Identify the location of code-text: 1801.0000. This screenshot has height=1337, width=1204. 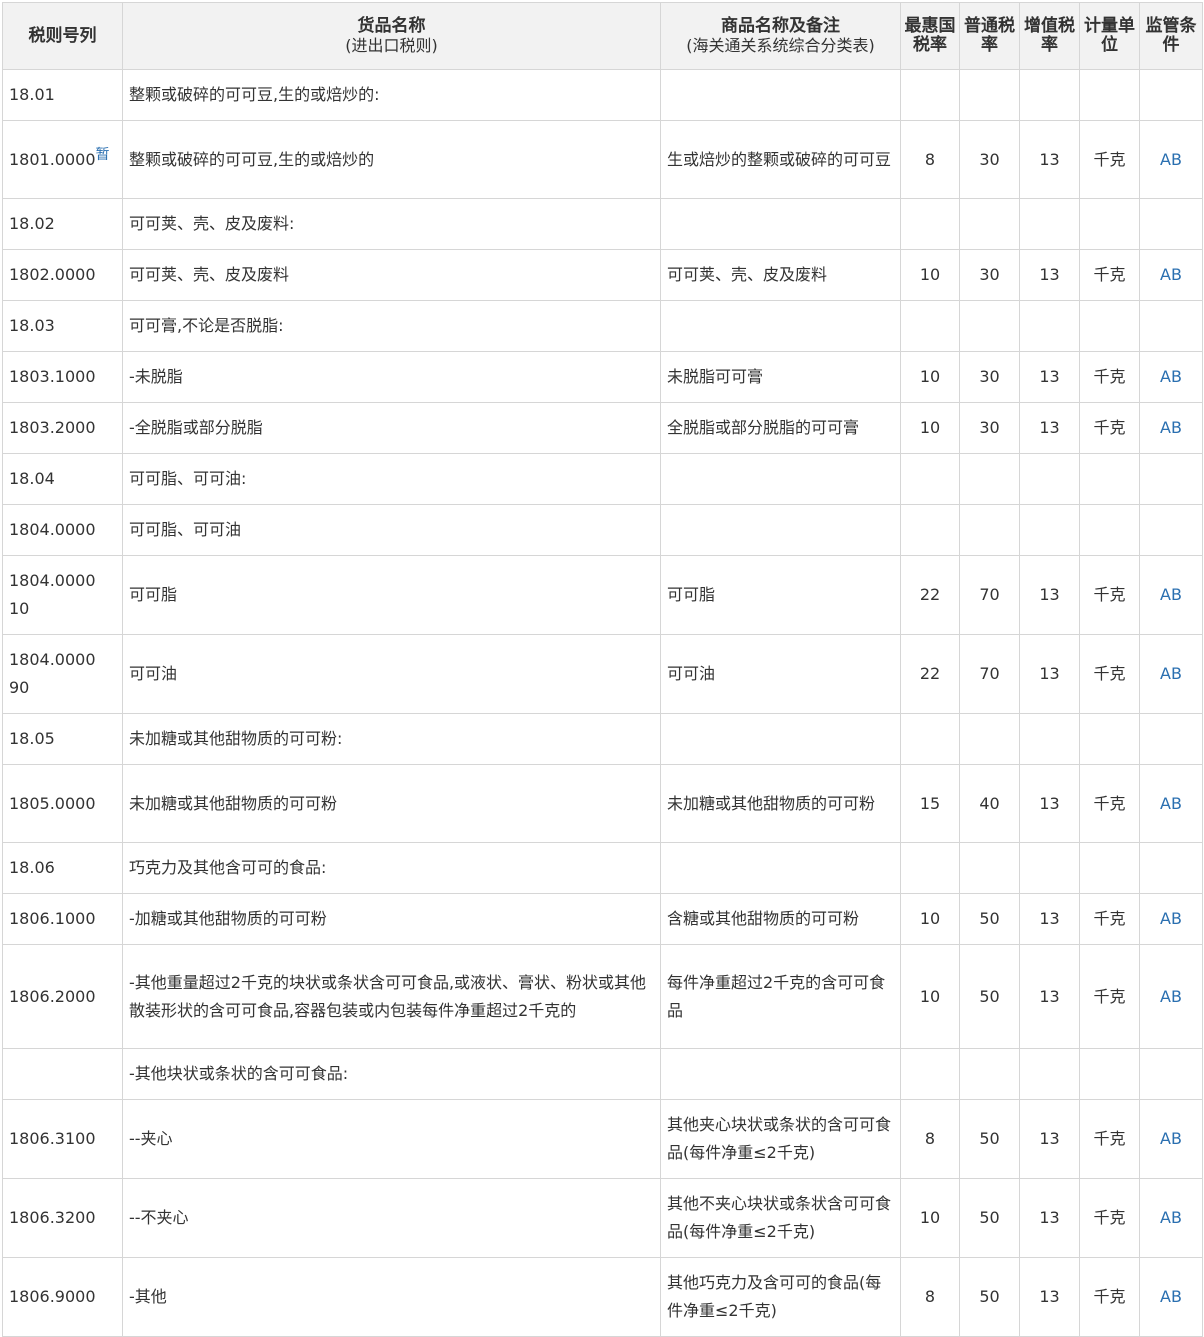
(52, 159).